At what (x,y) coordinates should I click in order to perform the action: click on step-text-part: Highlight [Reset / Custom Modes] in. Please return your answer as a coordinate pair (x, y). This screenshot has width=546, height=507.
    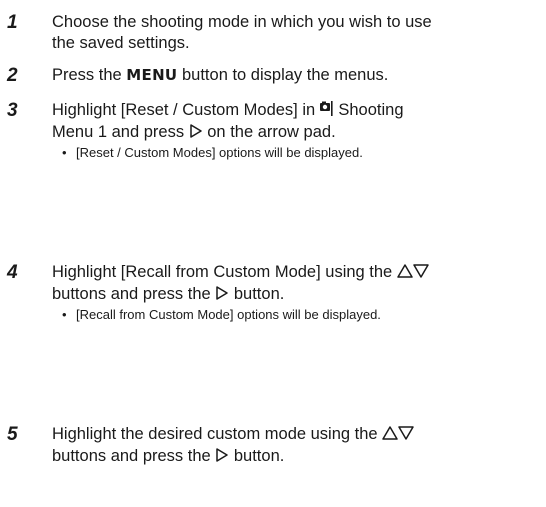
    Looking at the image, I should click on (186, 110).